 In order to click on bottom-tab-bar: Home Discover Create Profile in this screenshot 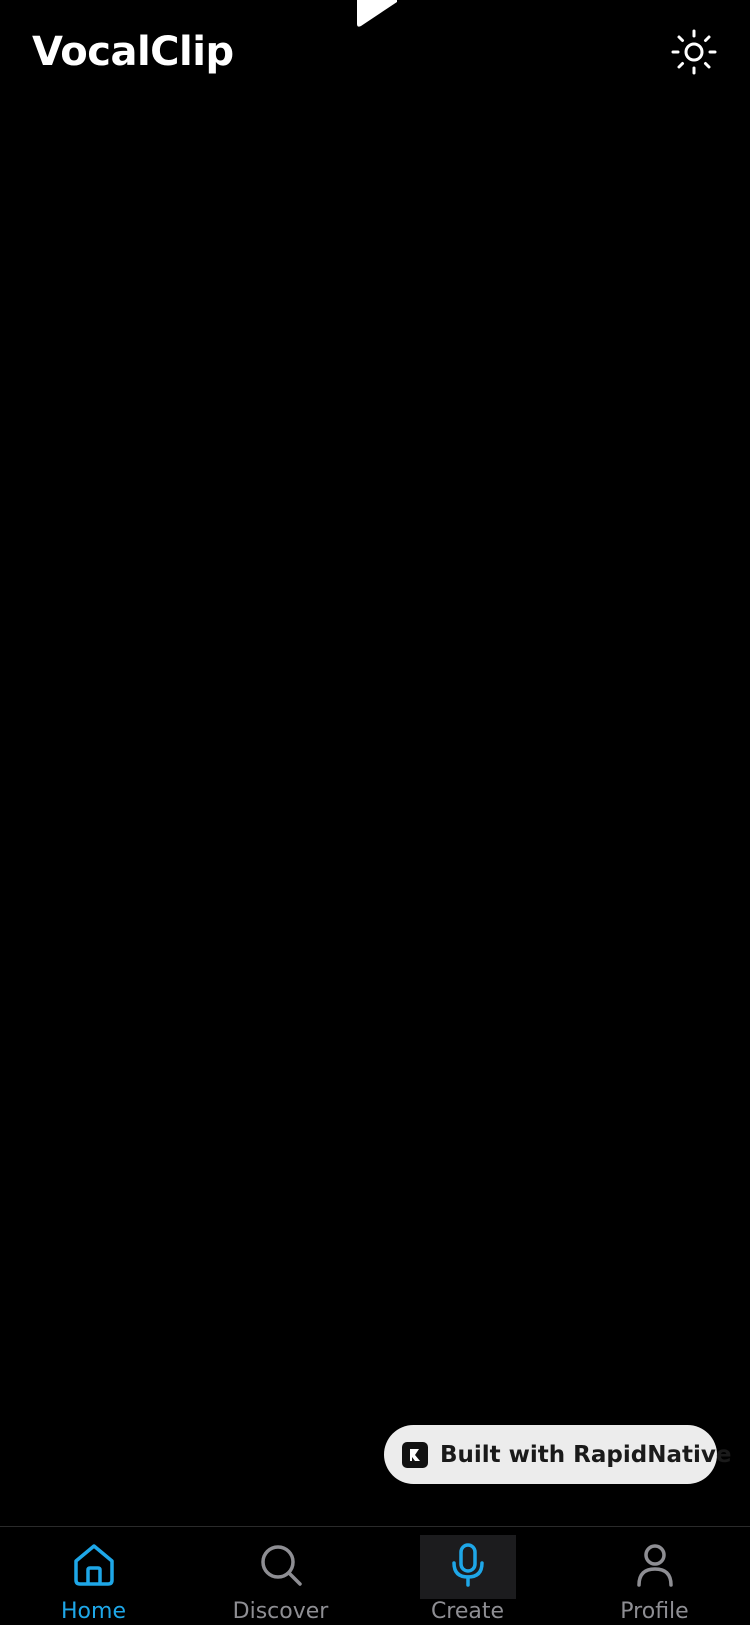, I will do `click(375, 1575)`.